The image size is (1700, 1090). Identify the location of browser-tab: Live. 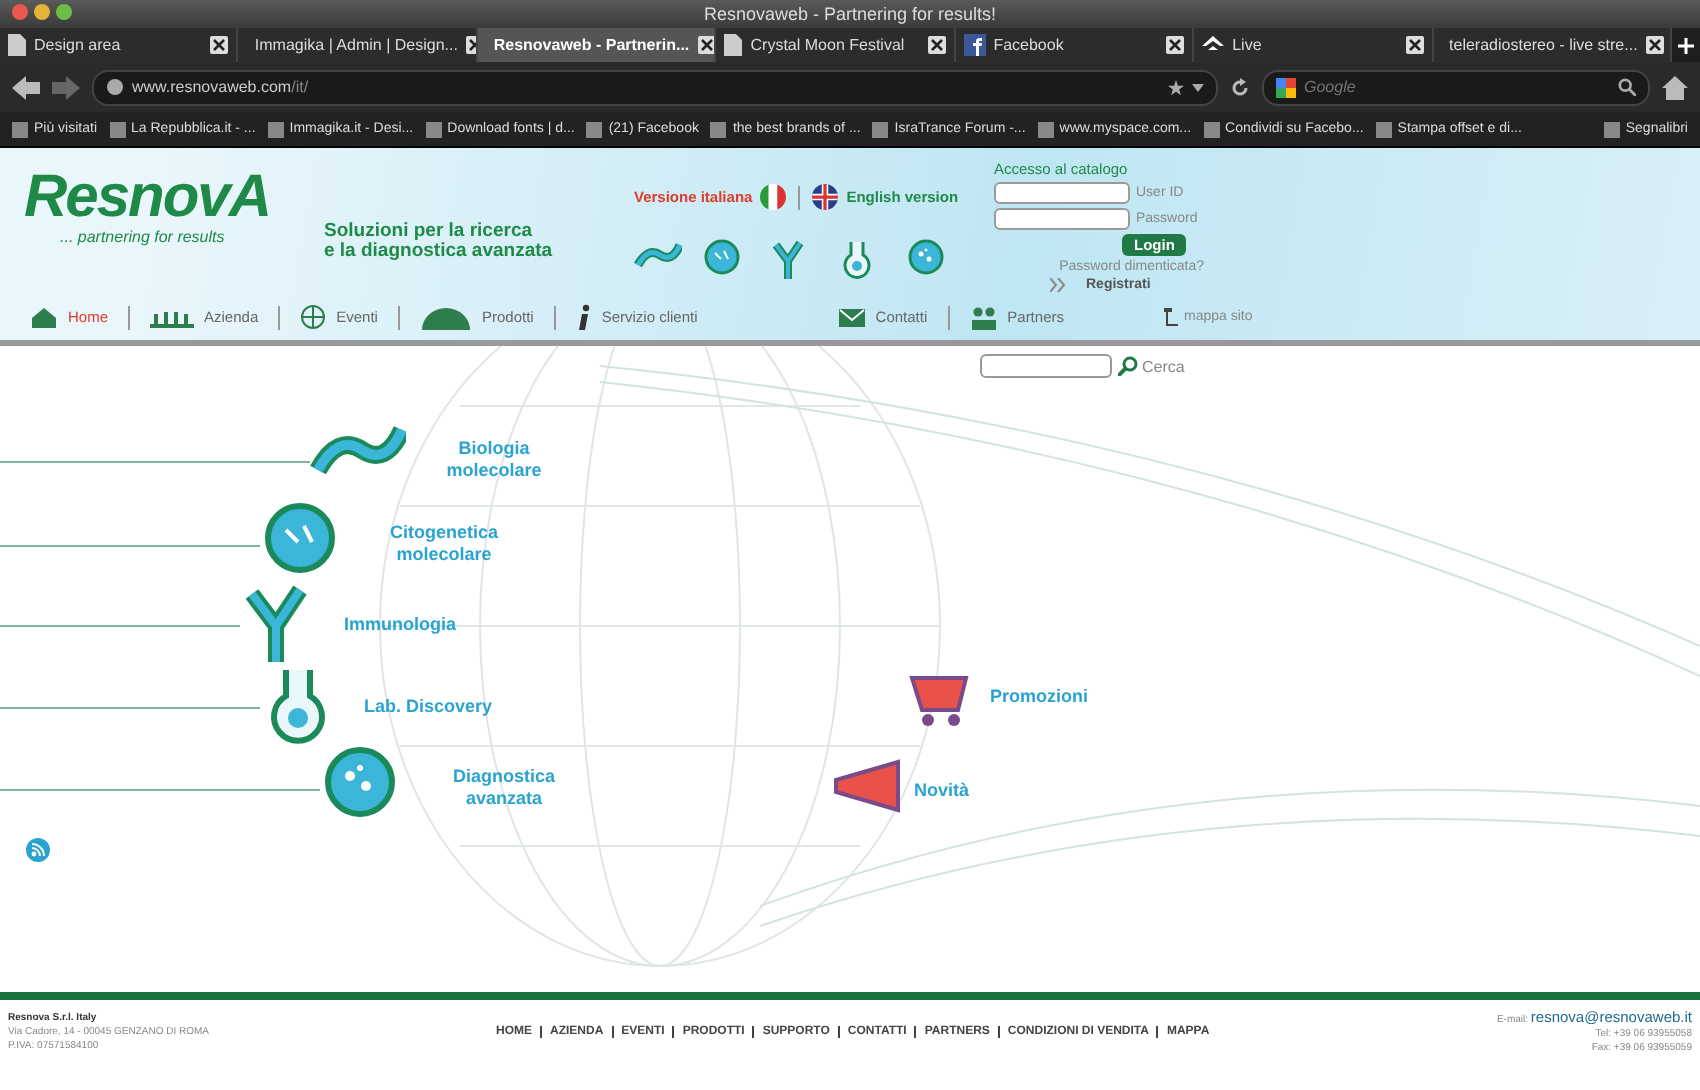
(1314, 45).